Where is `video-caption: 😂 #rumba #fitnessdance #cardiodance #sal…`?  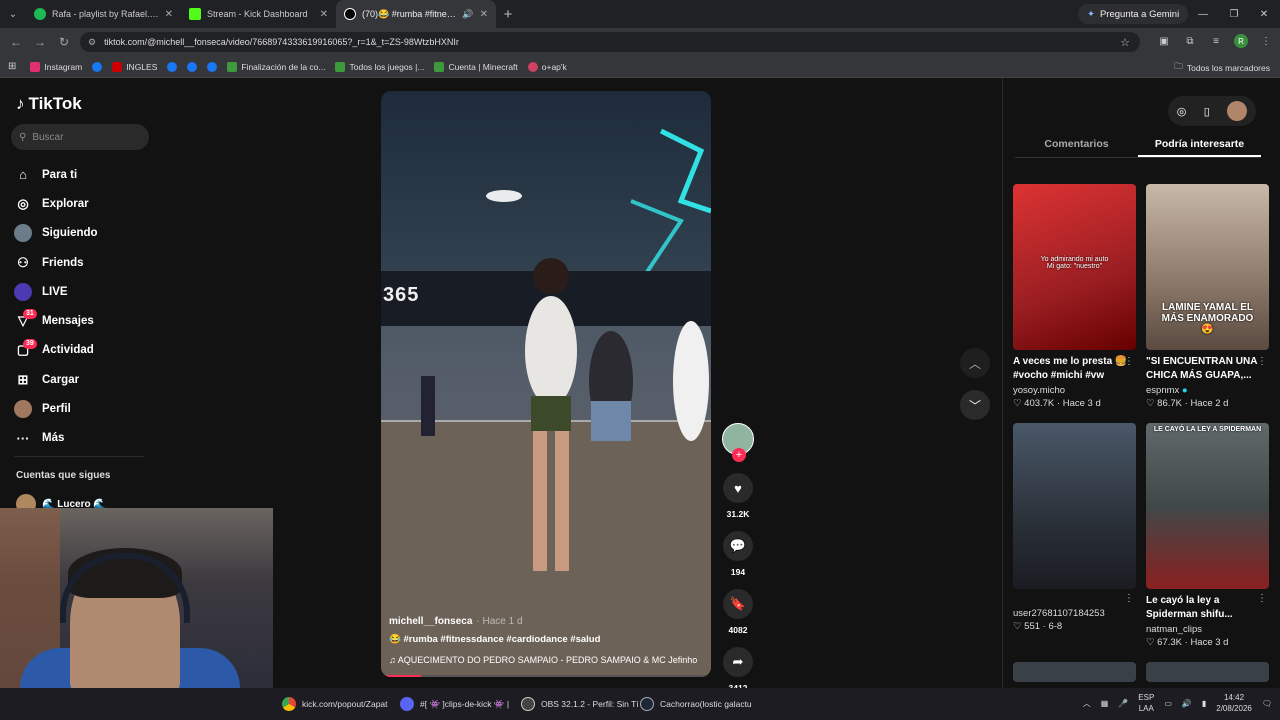
video-caption: 😂 #rumba #fitnessdance #cardiodance #sal… is located at coordinates (494, 639).